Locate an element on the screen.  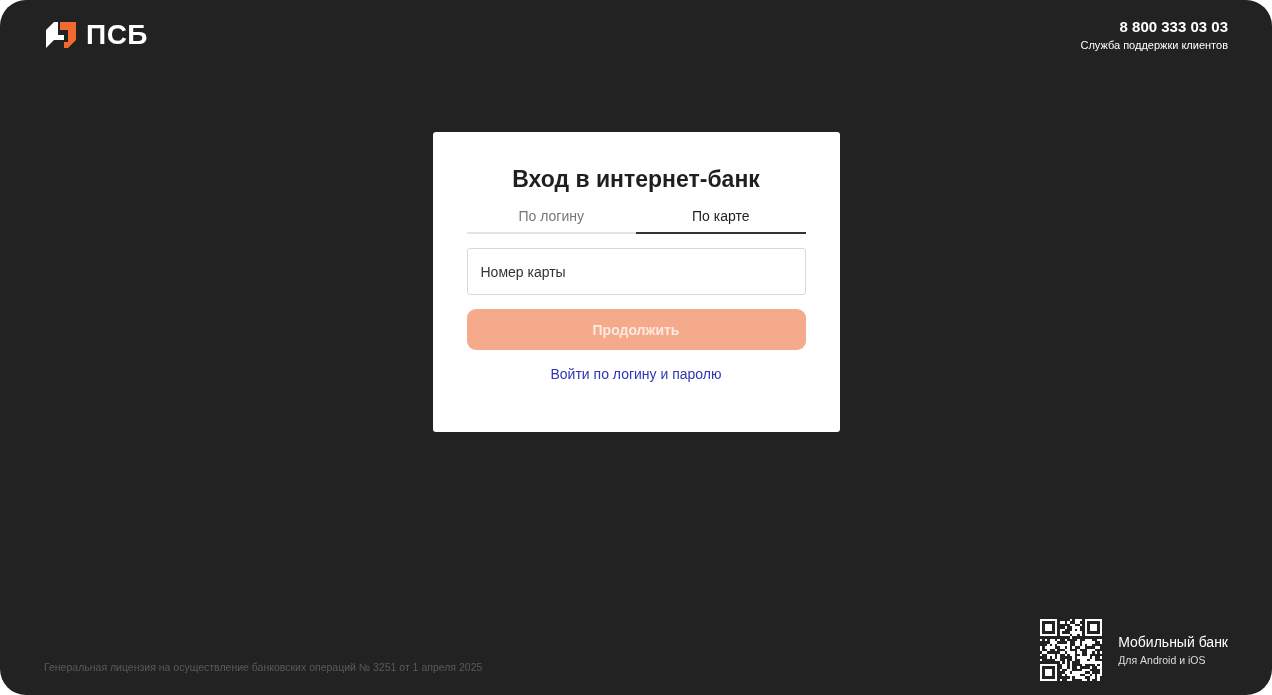
app-title: Мобильный банк is located at coordinates (1173, 642).